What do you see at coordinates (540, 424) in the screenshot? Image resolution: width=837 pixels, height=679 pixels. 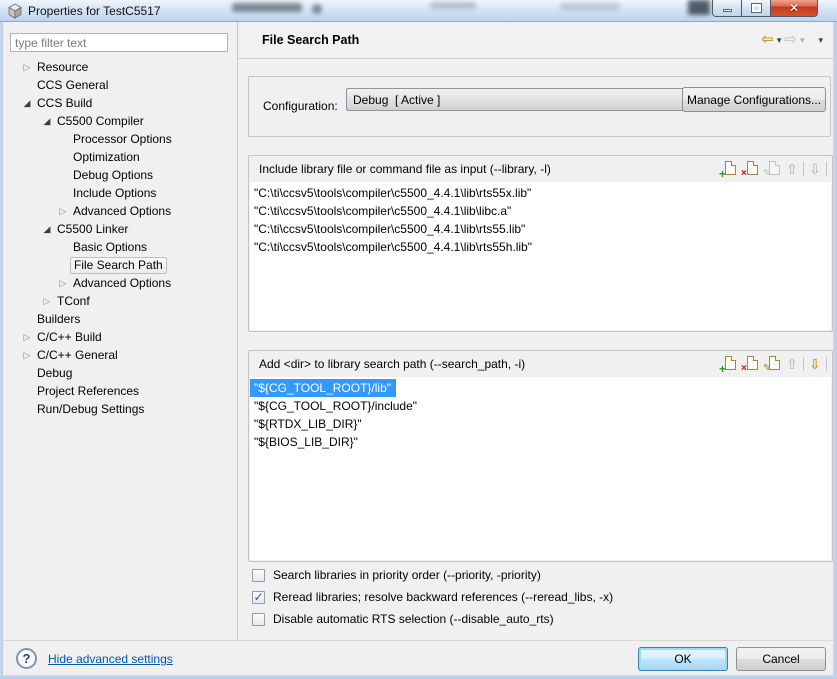 I see `list-item: "${RTDX_LIB_DIR}"` at bounding box center [540, 424].